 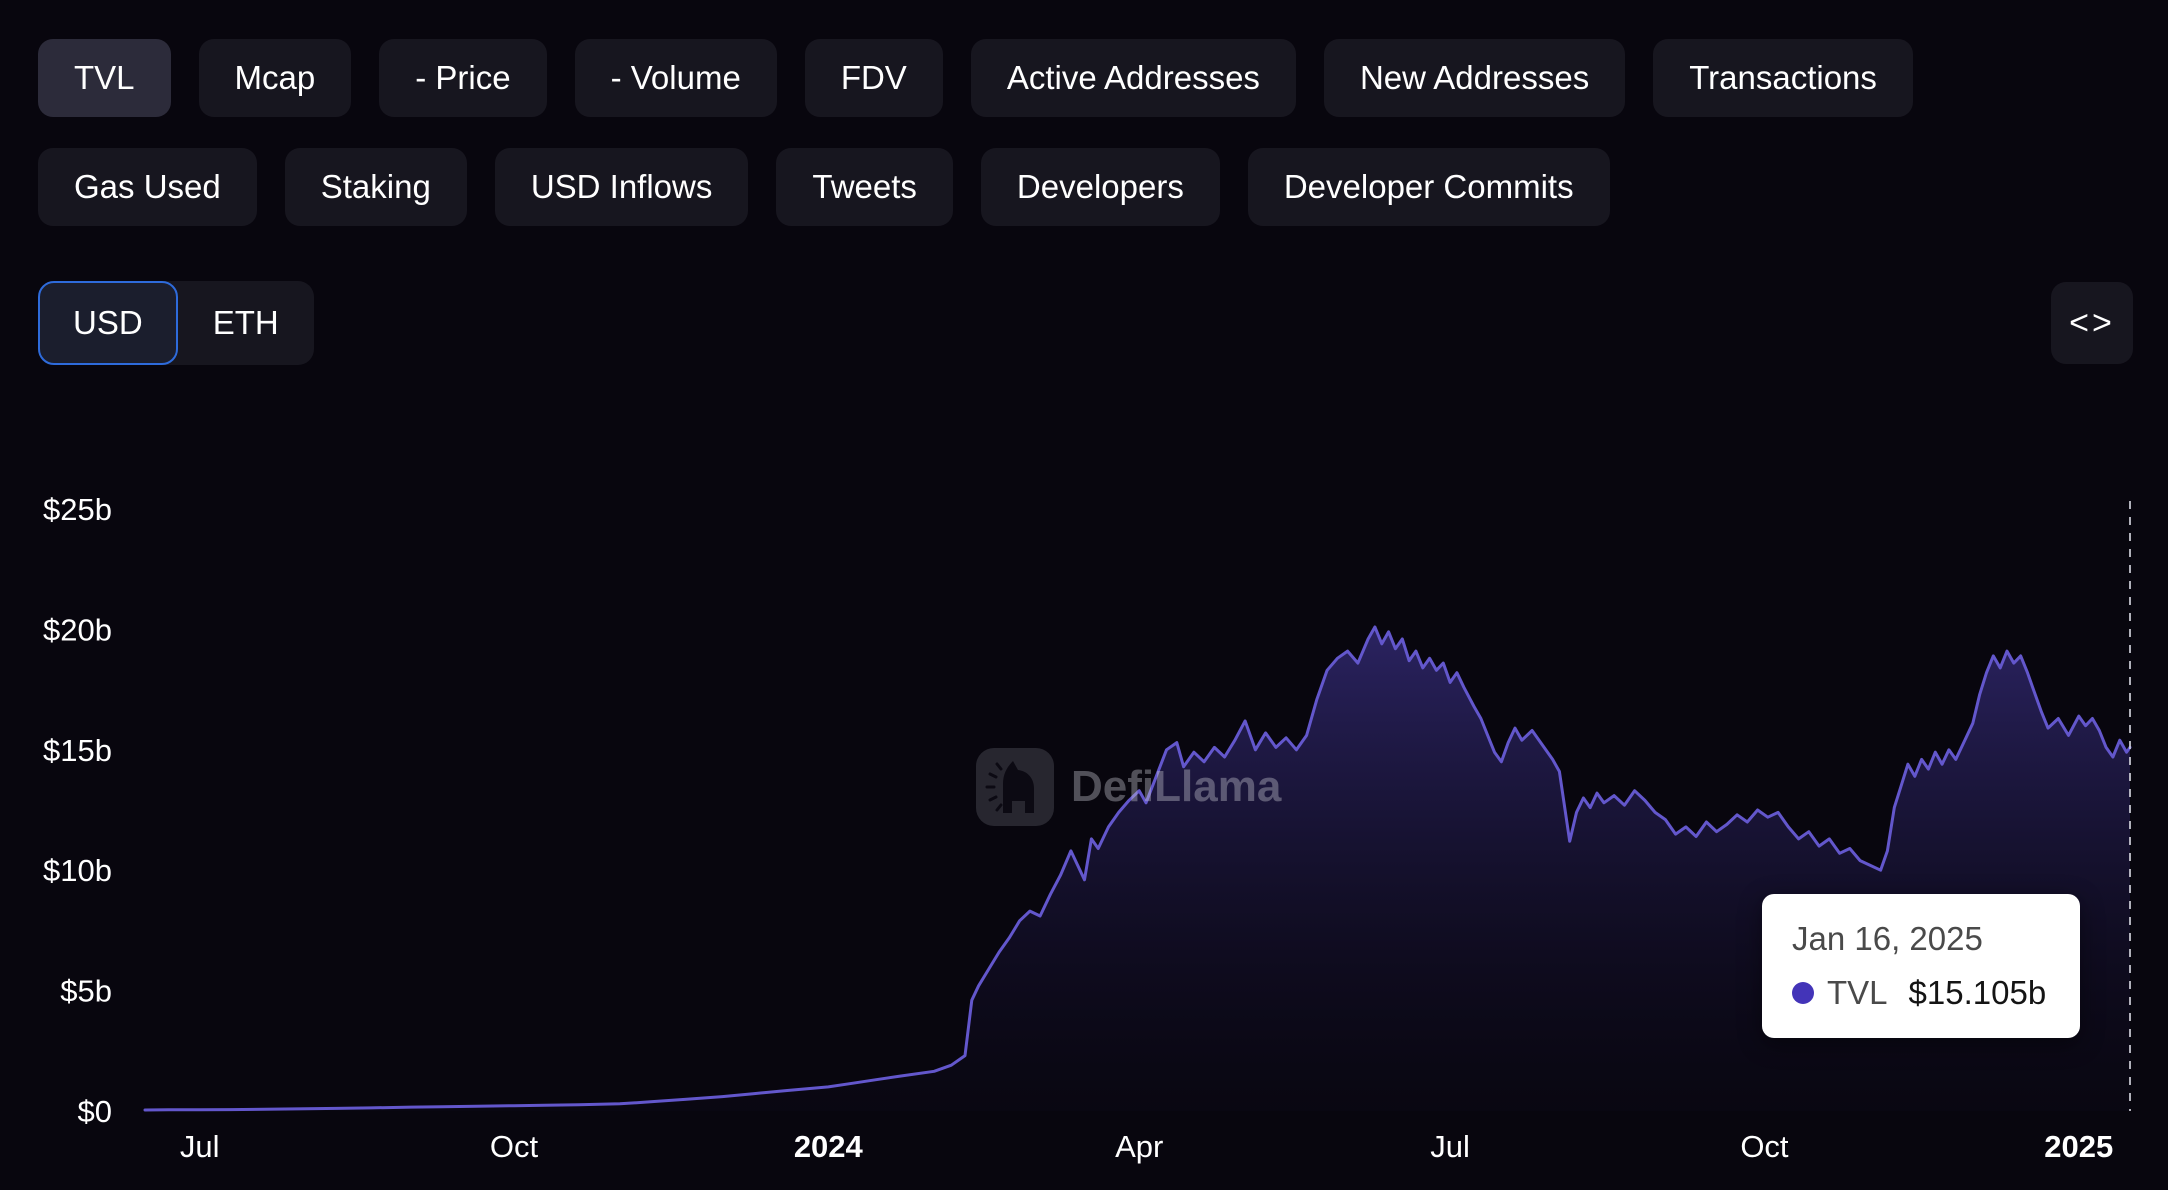 I want to click on tooltip-series-name: TVL, so click(x=1857, y=992).